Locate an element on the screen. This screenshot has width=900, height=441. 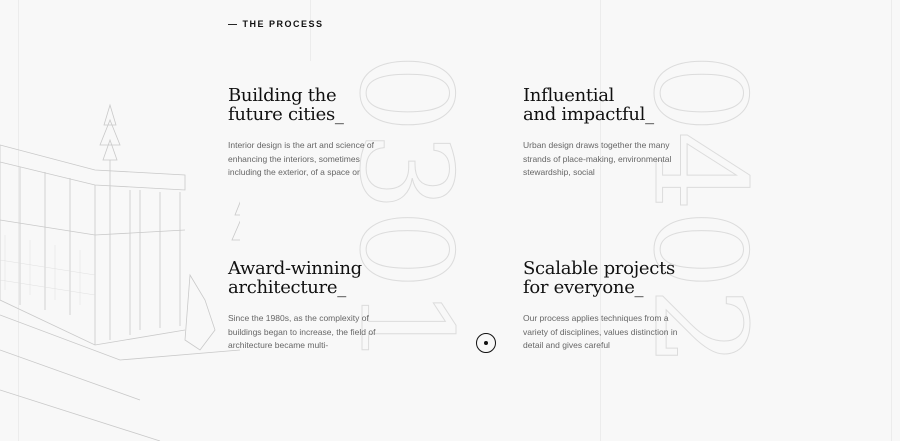
card-title-line: Scalable projects is located at coordinates (599, 268).